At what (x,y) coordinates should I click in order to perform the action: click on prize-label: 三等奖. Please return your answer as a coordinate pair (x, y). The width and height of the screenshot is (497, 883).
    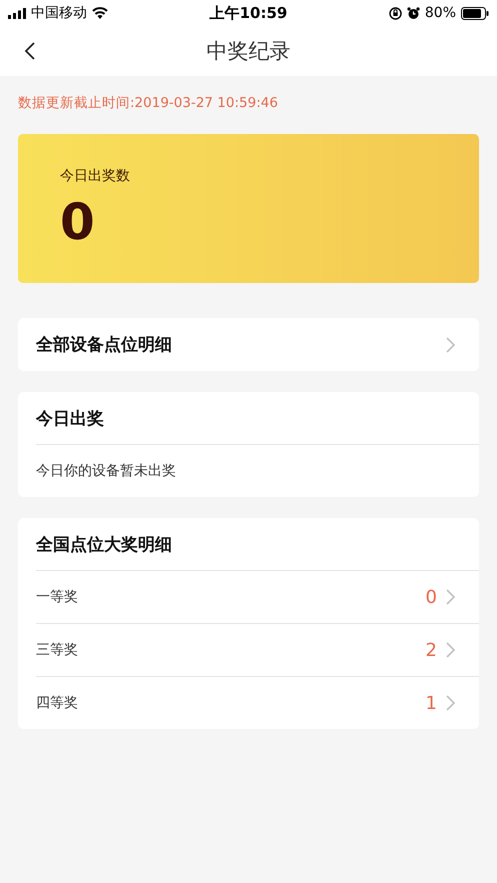
    Looking at the image, I should click on (57, 650).